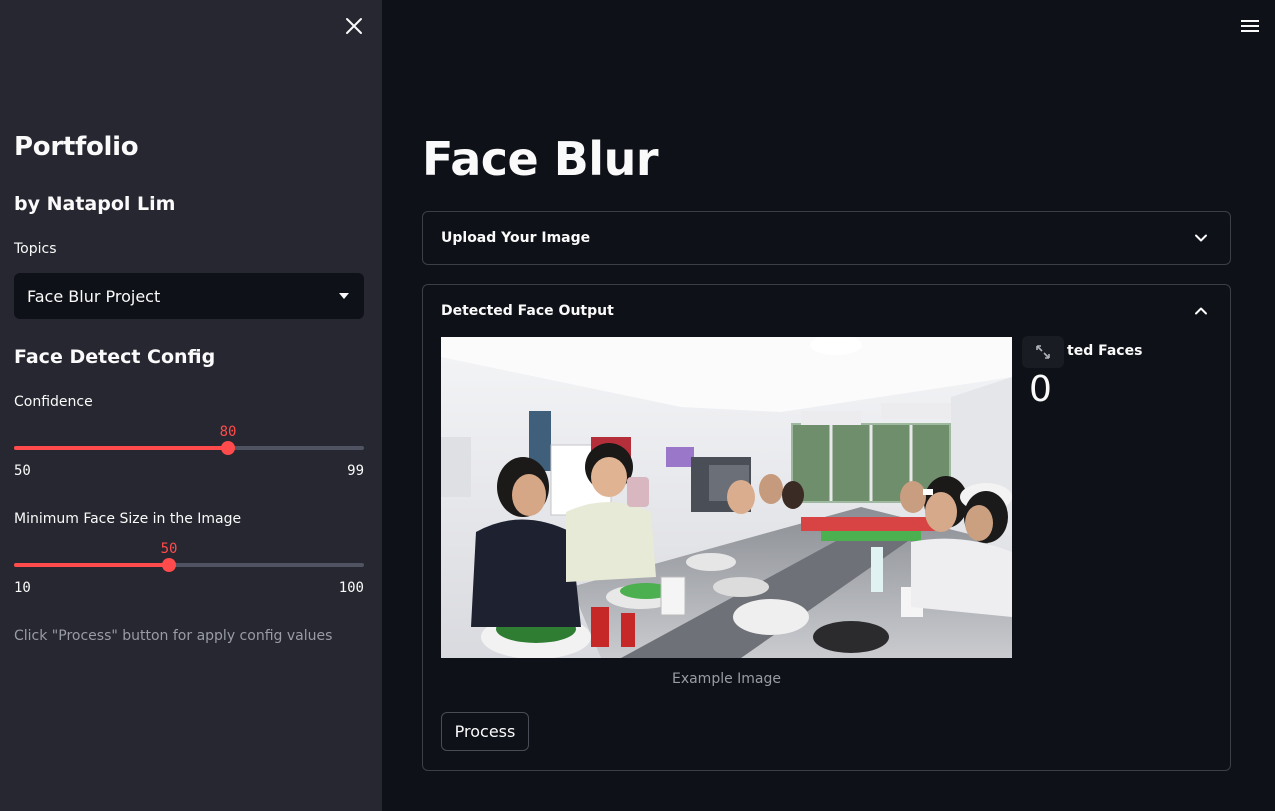 This screenshot has width=1275, height=811. I want to click on output-expander-header: Detected Face Output, so click(826, 311).